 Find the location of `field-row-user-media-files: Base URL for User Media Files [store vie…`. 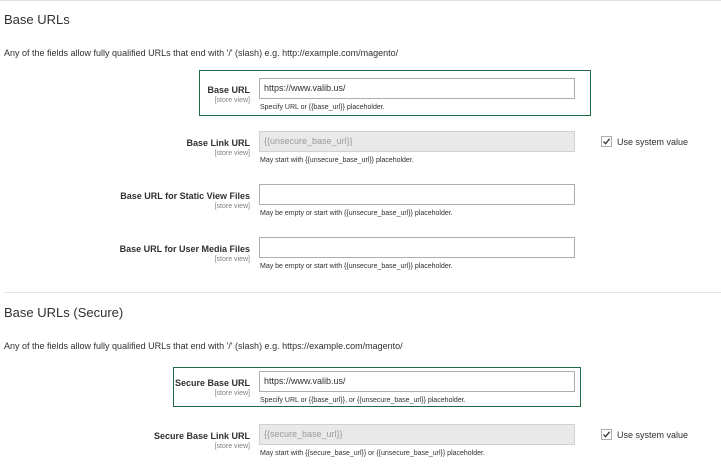

field-row-user-media-files: Base URL for User Media Files [store vie… is located at coordinates (360, 263).